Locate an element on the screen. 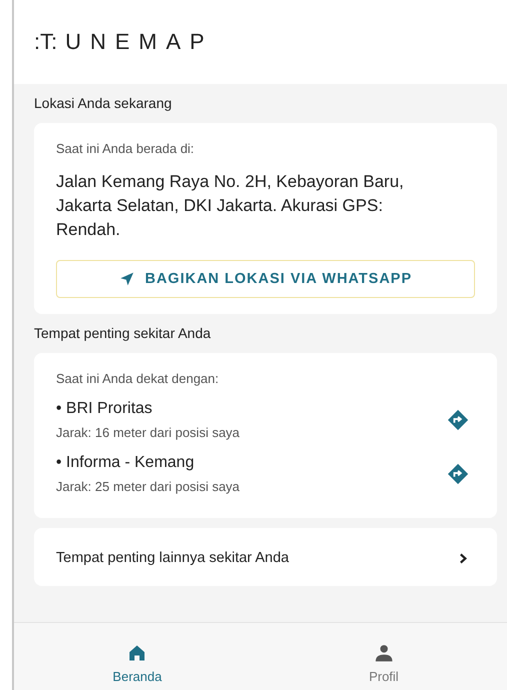 The height and width of the screenshot is (690, 507). address-text: Jalan Kemang Raya No. 2H, Kebayoran Baru, Jakarta Selatan, DKI Jakarta. Akurasi GPS: Rendah. is located at coordinates (230, 206).